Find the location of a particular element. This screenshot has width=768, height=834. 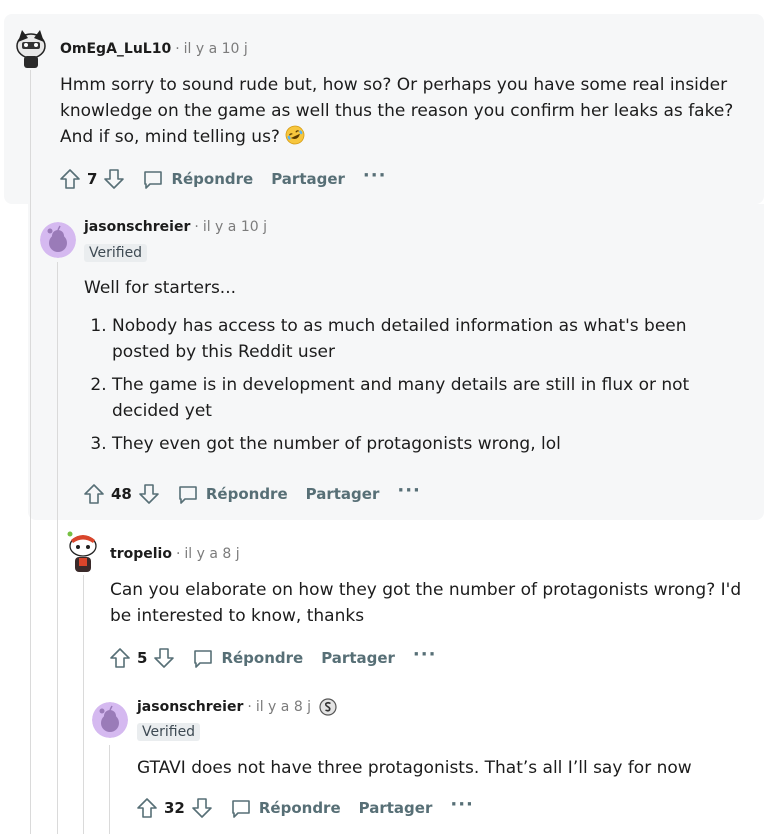

comment-actions: 5 Répondre Partager ··· is located at coordinates (271, 658).